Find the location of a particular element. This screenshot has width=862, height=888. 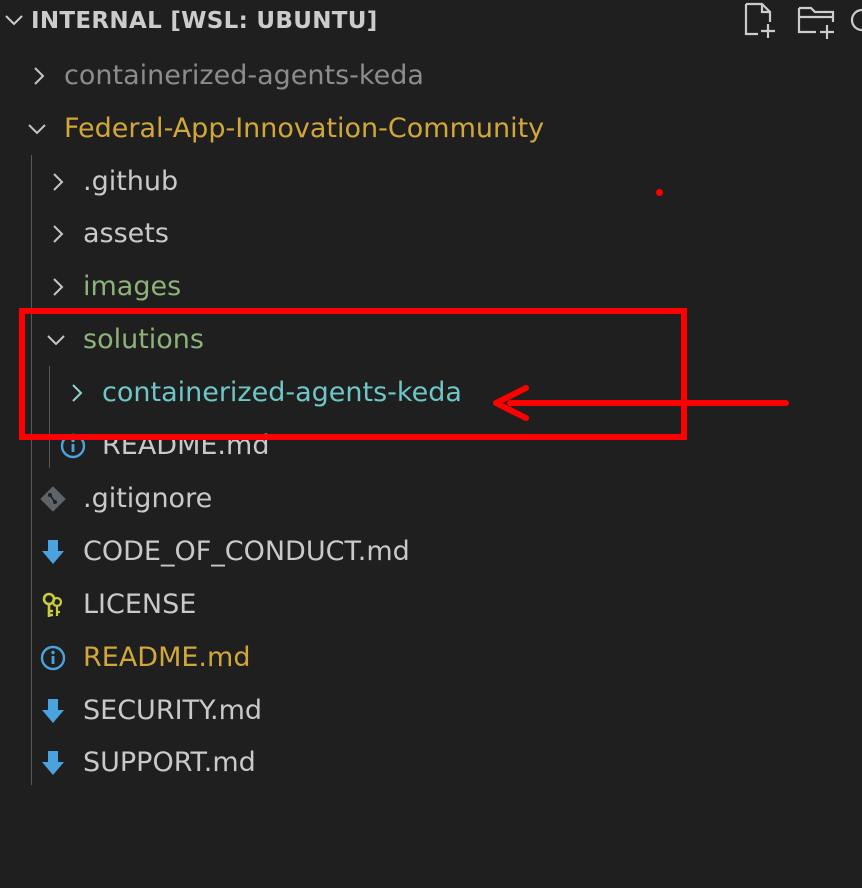

tree-item-label: .github is located at coordinates (131, 181).